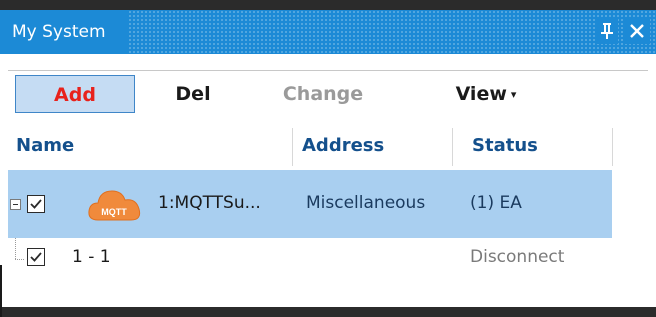 Image resolution: width=656 pixels, height=317 pixels. Describe the element at coordinates (637, 31) in the screenshot. I see `close-icon` at that location.